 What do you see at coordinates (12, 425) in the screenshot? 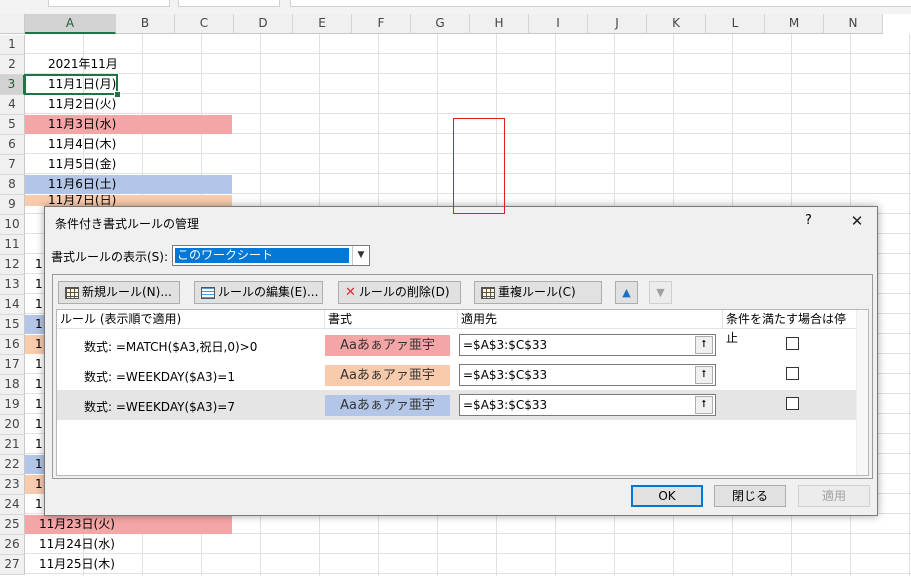
I see `row-header-20: 20` at bounding box center [12, 425].